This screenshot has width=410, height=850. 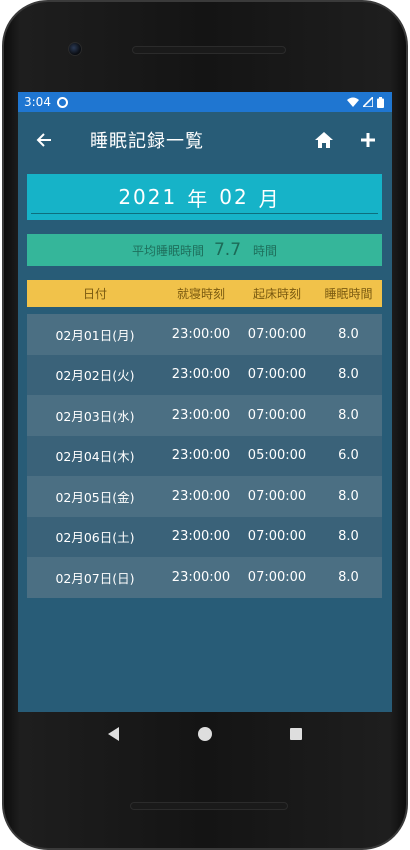 I want to click on page-title: 睡眠記録一覧, so click(x=147, y=141).